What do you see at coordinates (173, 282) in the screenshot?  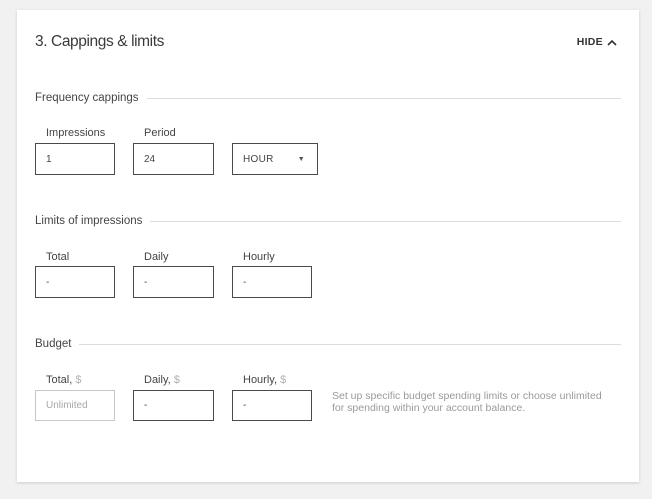 I see `limits-daily-input: -` at bounding box center [173, 282].